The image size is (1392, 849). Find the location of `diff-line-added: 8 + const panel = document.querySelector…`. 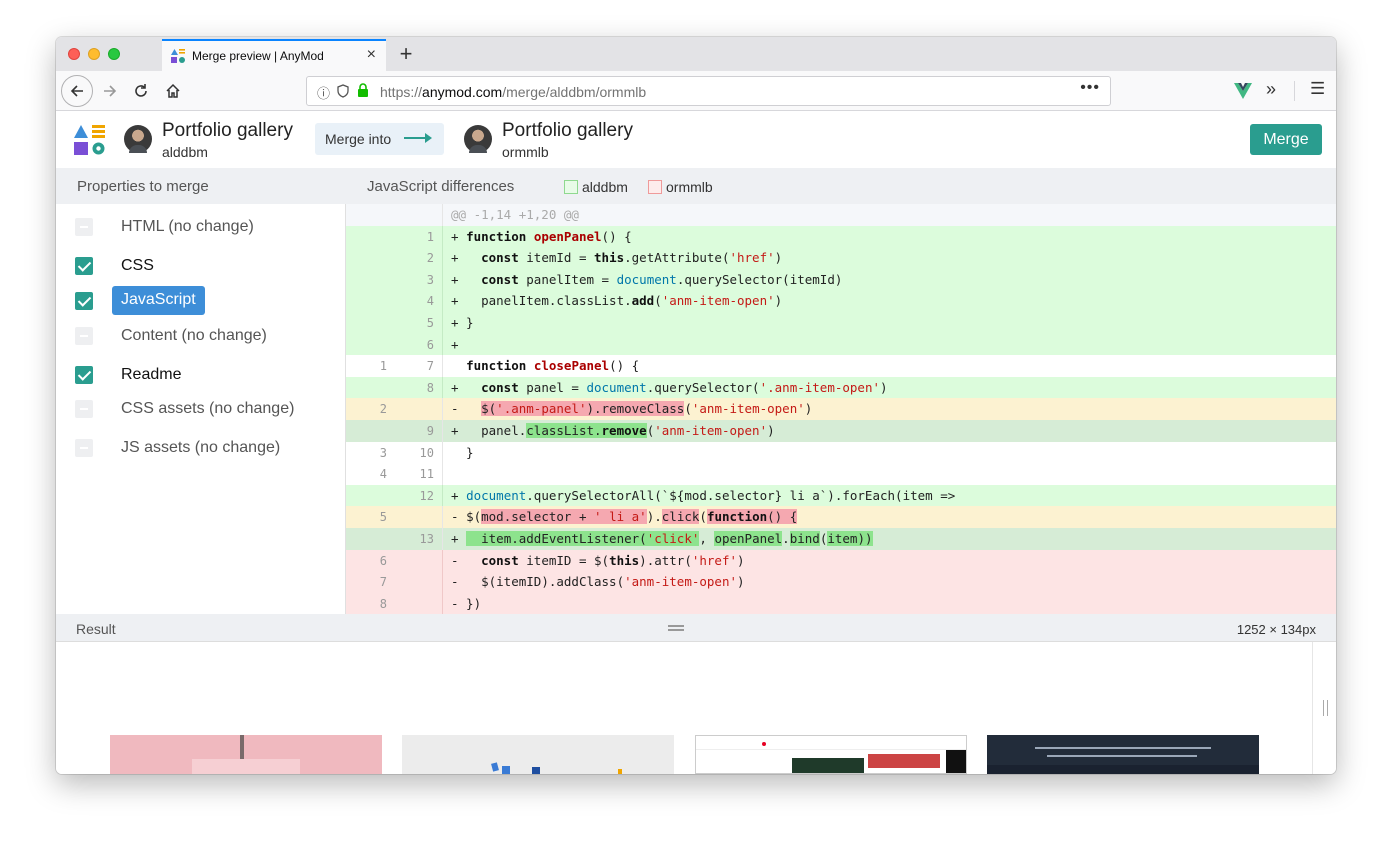

diff-line-added: 8 + const panel = document.querySelector… is located at coordinates (841, 387).